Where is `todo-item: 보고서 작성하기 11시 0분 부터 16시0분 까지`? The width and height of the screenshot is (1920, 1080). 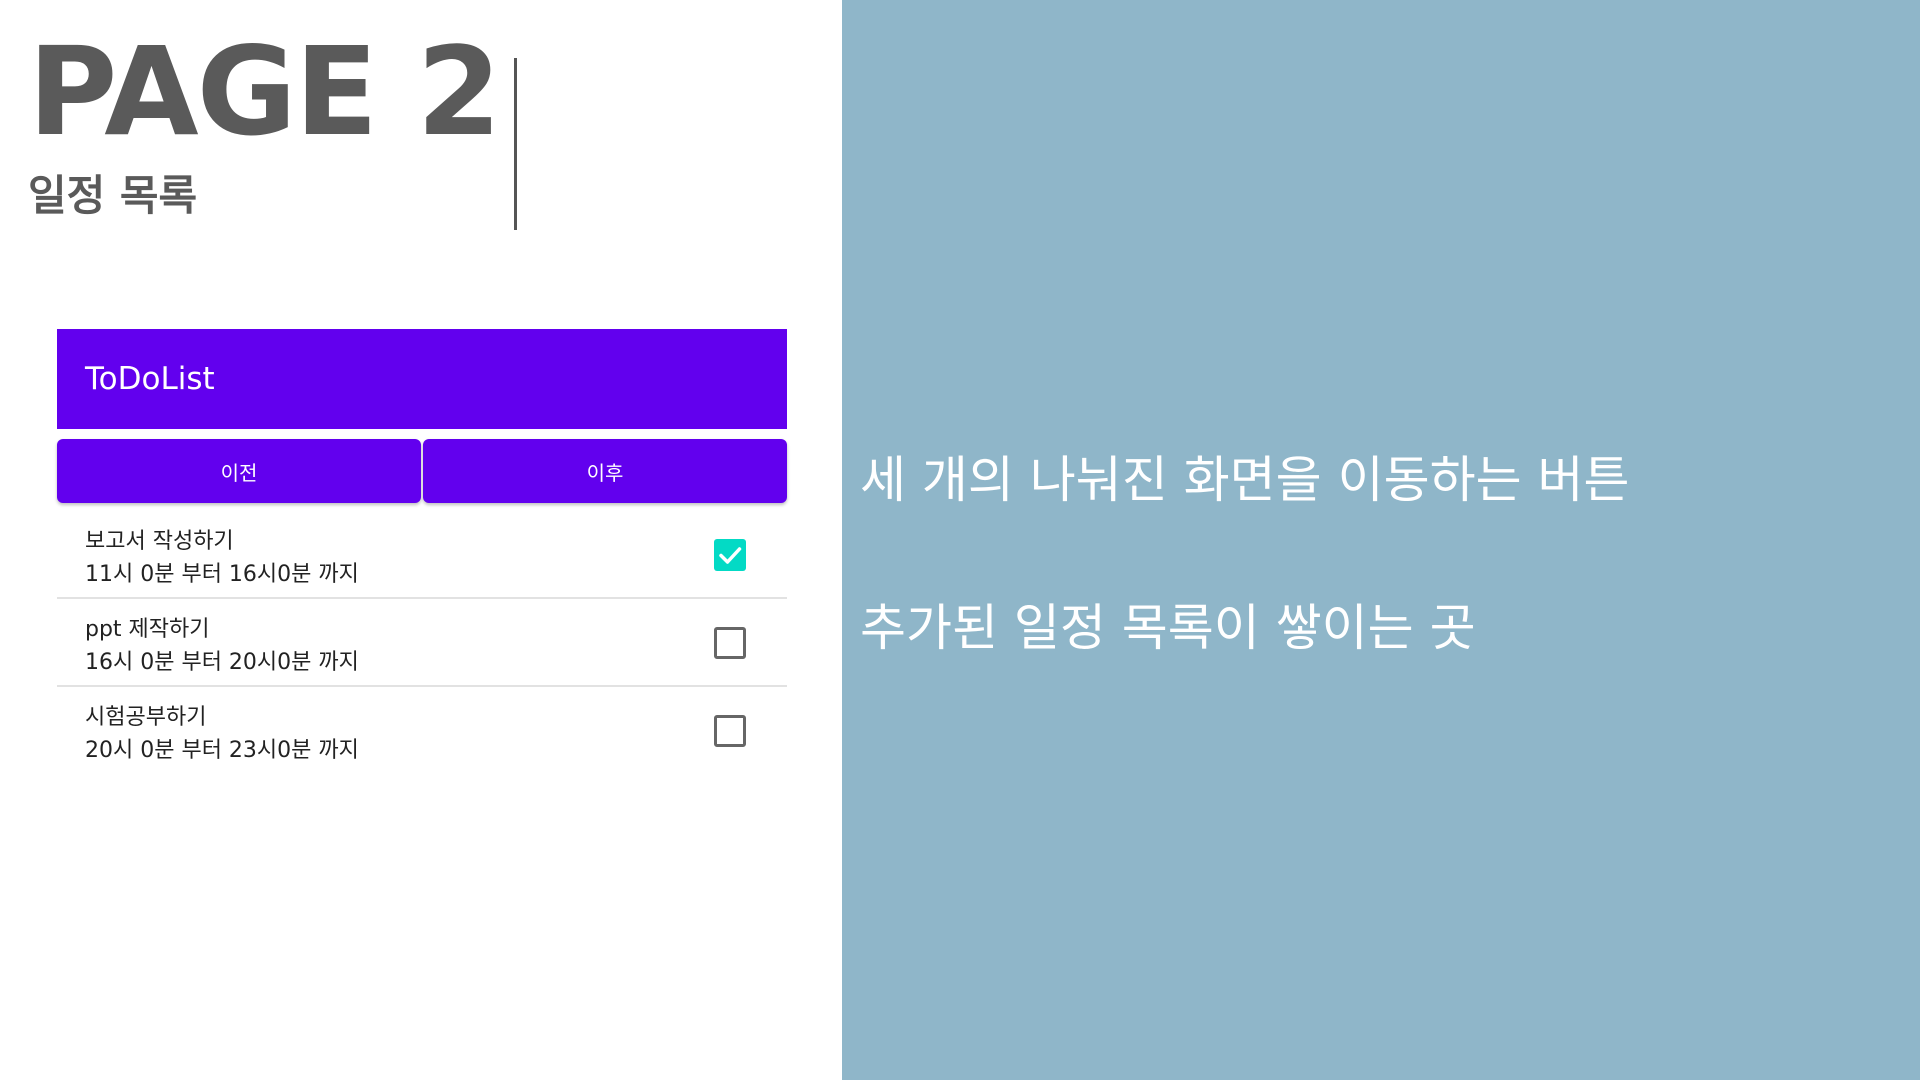 todo-item: 보고서 작성하기 11시 0분 부터 16시0분 까지 is located at coordinates (422, 555).